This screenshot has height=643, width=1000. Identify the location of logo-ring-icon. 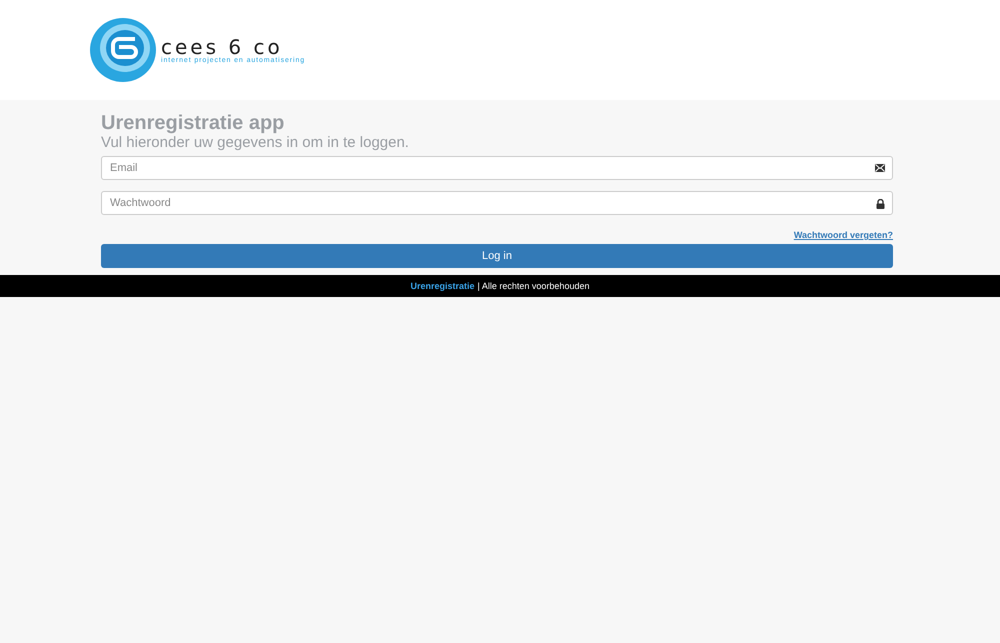
(123, 50).